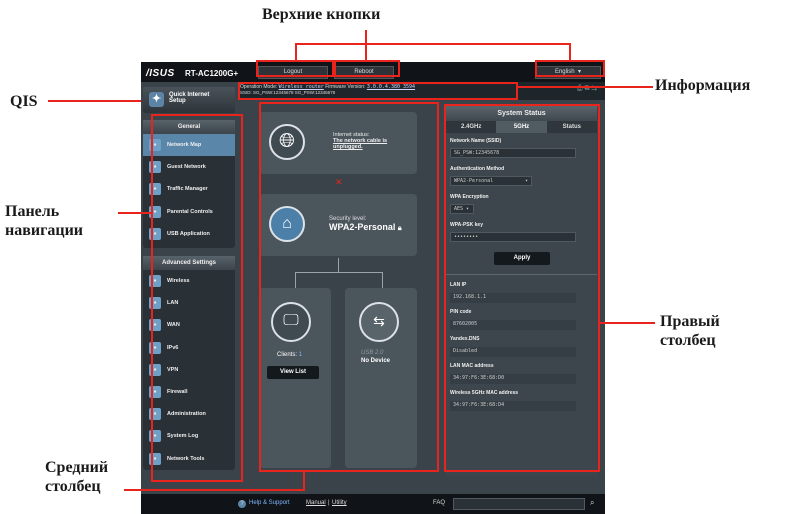 The height and width of the screenshot is (514, 787). What do you see at coordinates (94, 101) in the screenshot?
I see `leader-qis` at bounding box center [94, 101].